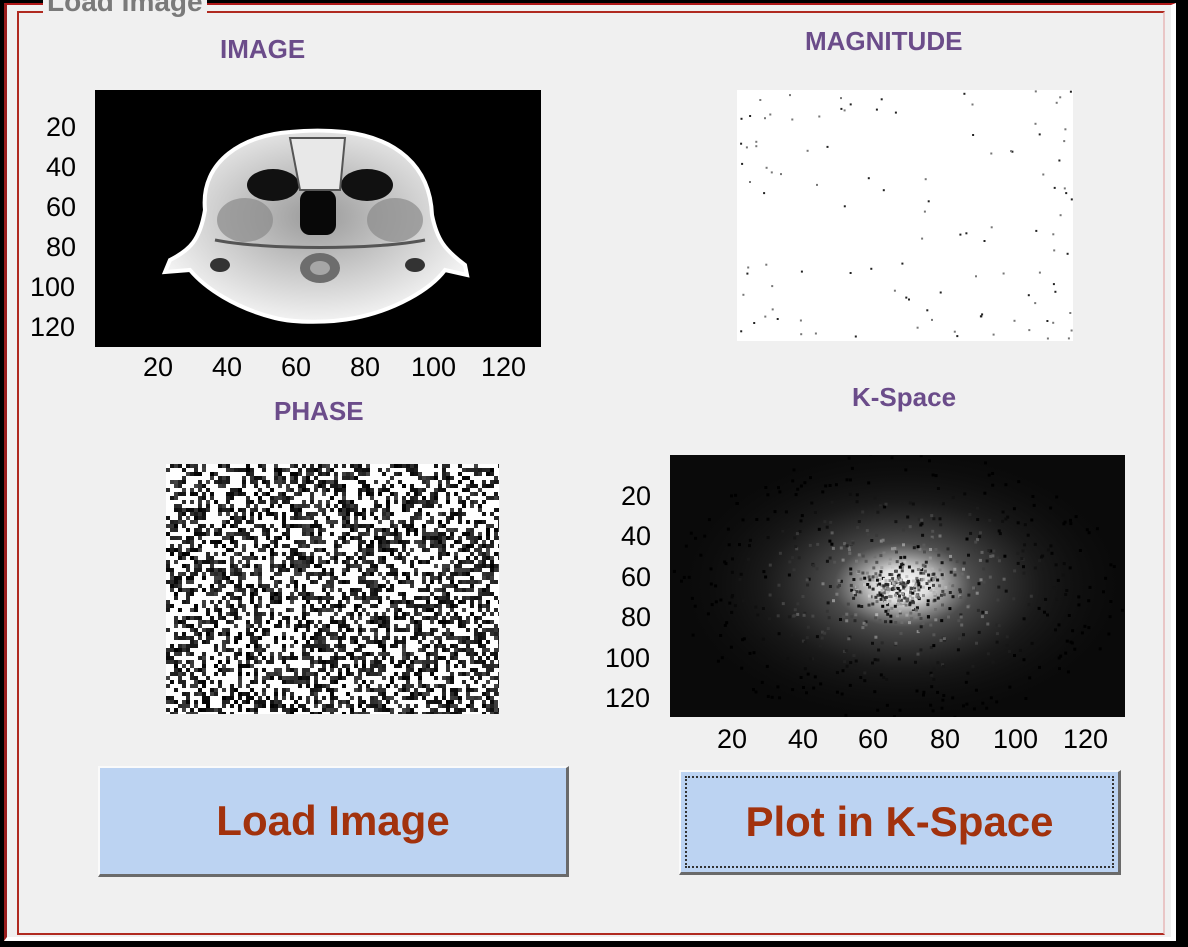 The width and height of the screenshot is (1188, 947). What do you see at coordinates (53, 327) in the screenshot?
I see `image-ytick: 120` at bounding box center [53, 327].